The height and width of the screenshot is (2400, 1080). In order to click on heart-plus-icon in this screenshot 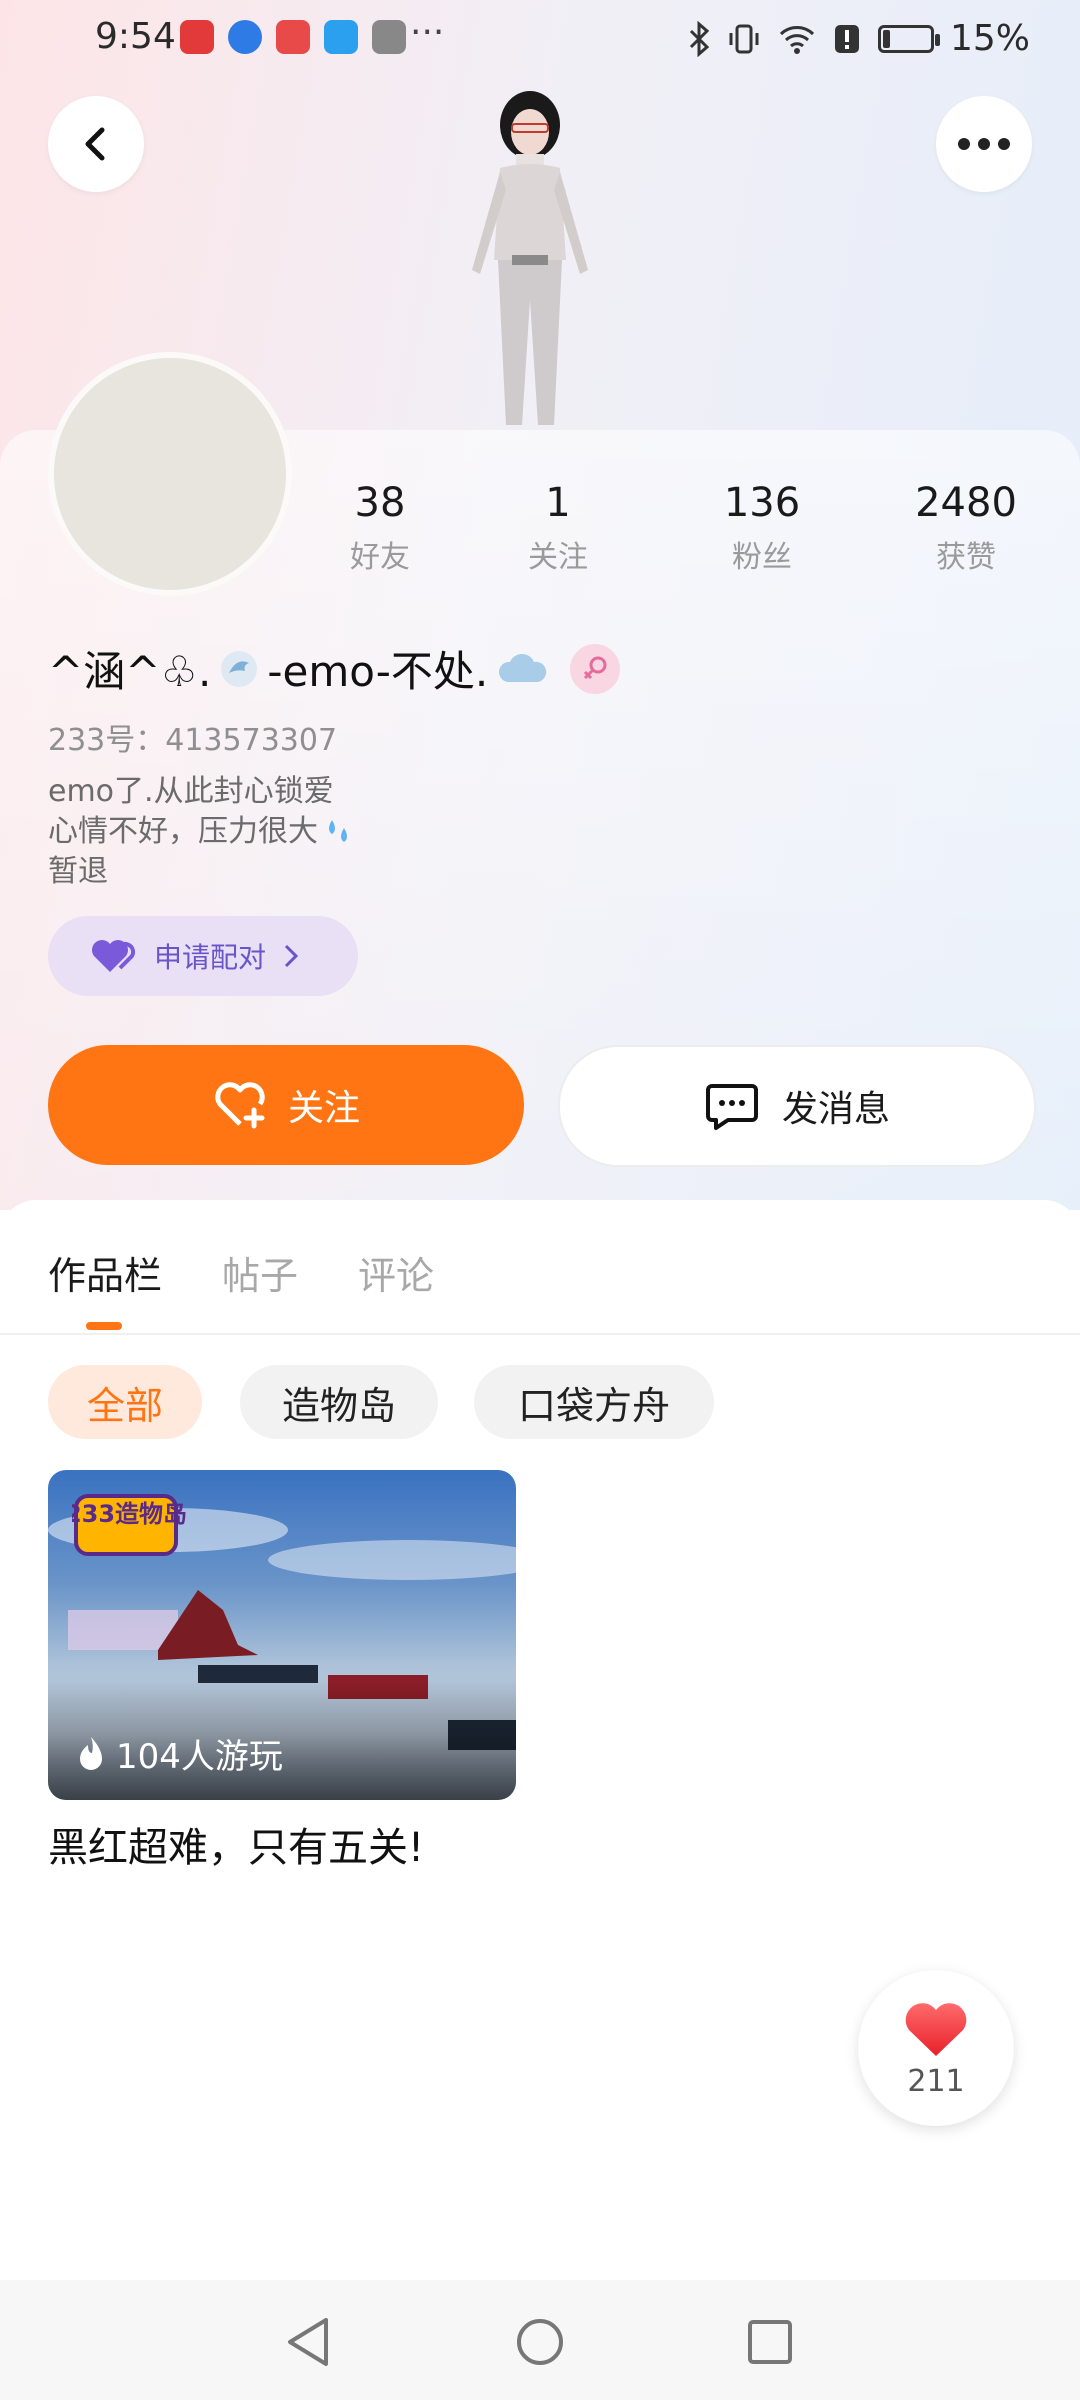, I will do `click(240, 1105)`.